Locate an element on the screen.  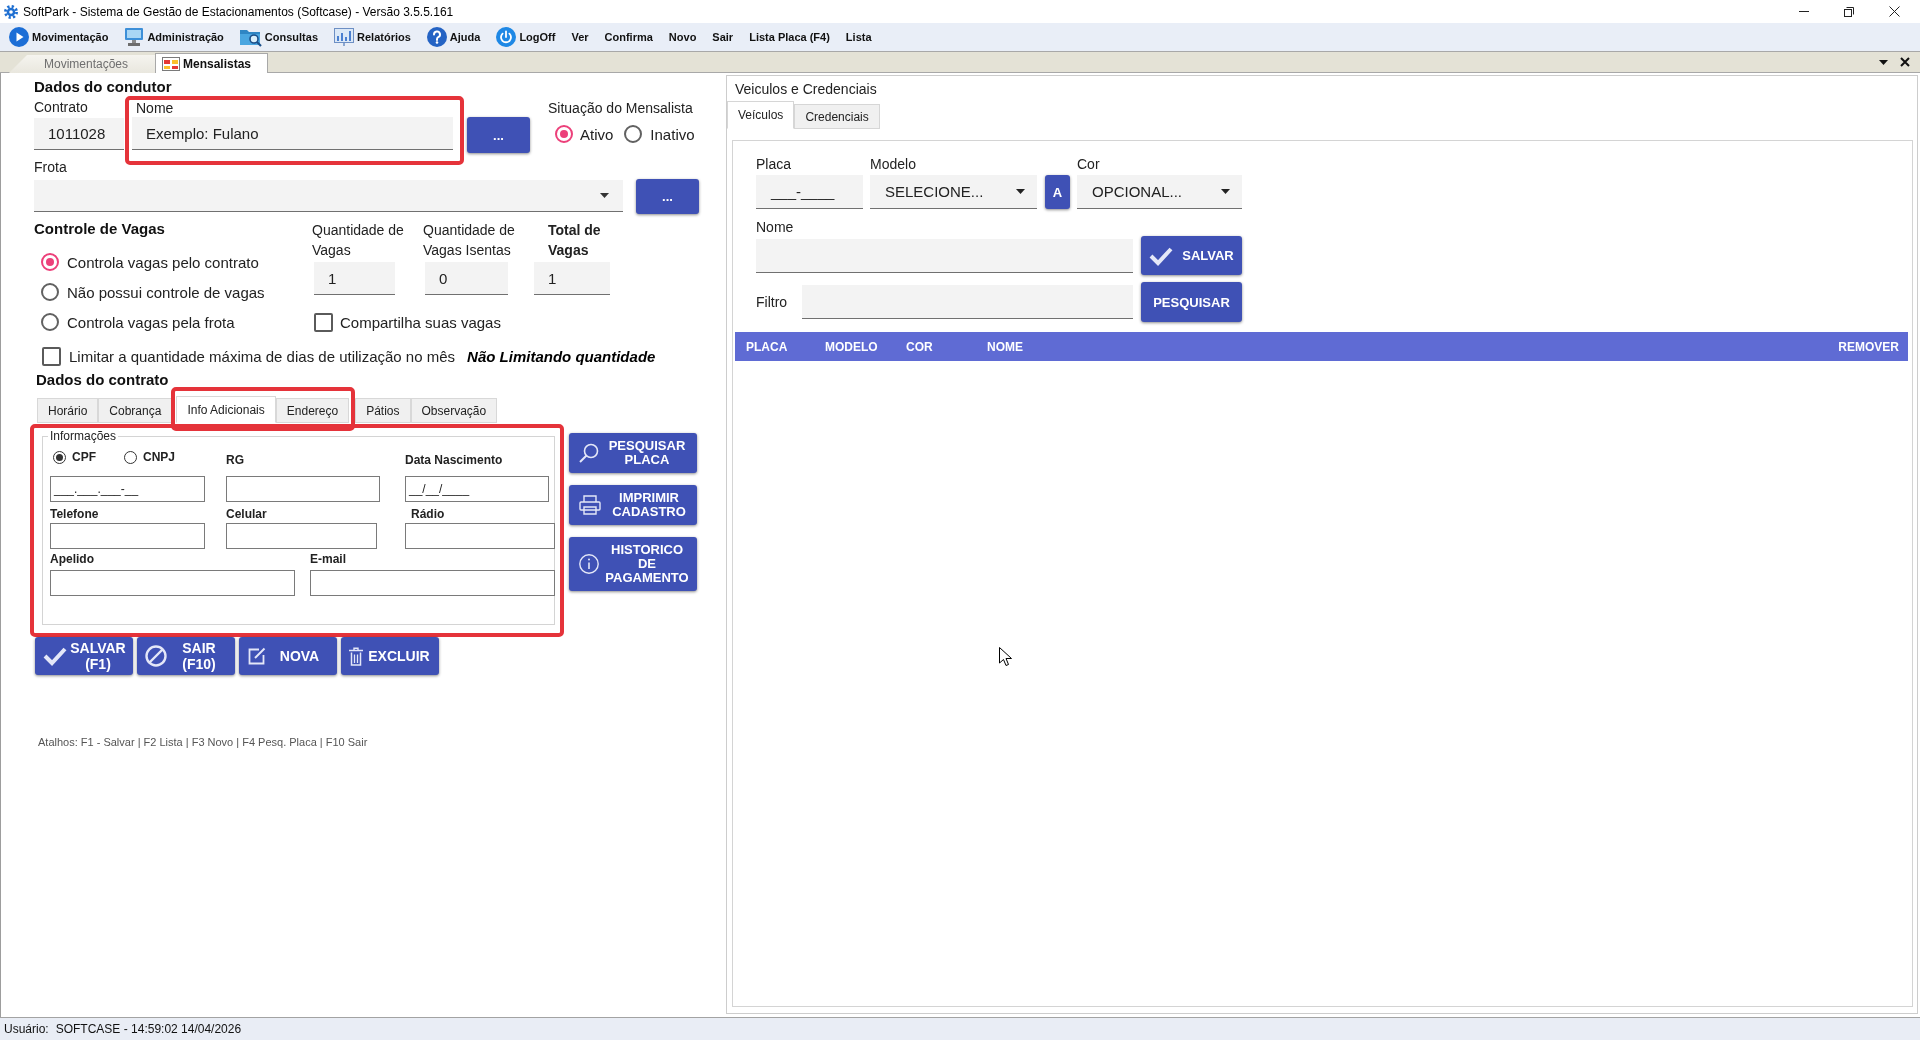
help-icon is located at coordinates (436, 37).